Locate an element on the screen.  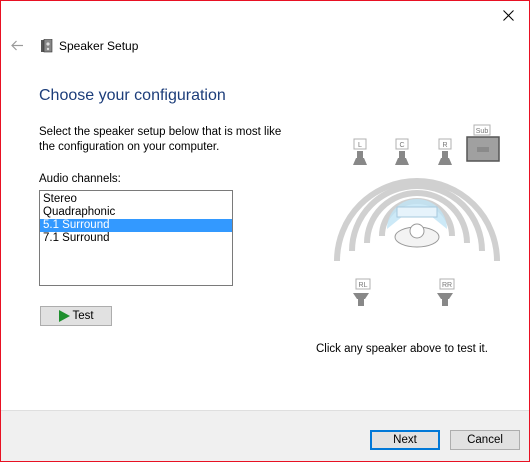
test-button: Test is located at coordinates (76, 316).